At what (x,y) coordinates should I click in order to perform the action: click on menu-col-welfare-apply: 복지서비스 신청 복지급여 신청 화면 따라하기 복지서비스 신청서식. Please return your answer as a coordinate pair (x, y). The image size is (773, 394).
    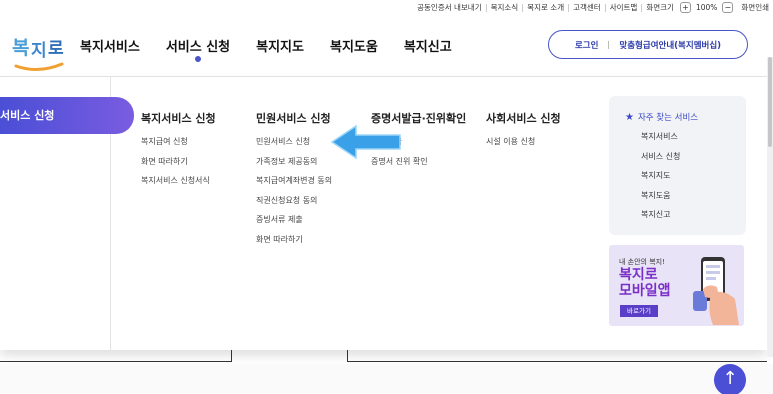
    Looking at the image, I should click on (178, 152).